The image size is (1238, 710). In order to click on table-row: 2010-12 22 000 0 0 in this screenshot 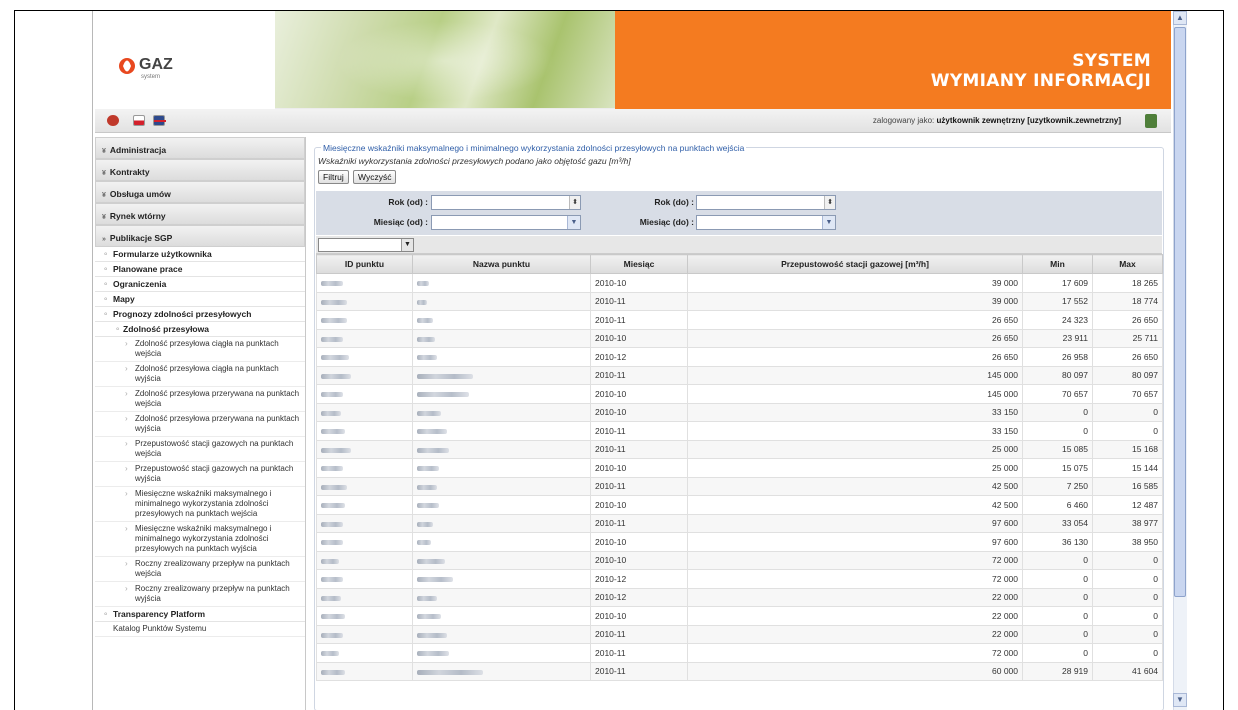, I will do `click(739, 597)`.